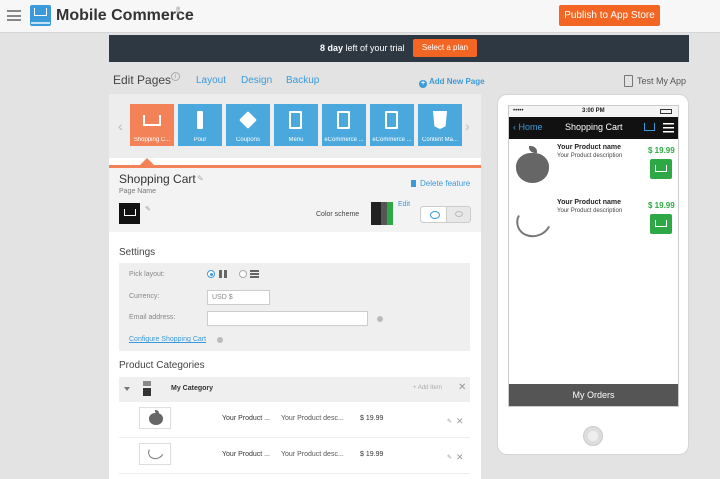  What do you see at coordinates (666, 111) in the screenshot?
I see `battery-icon` at bounding box center [666, 111].